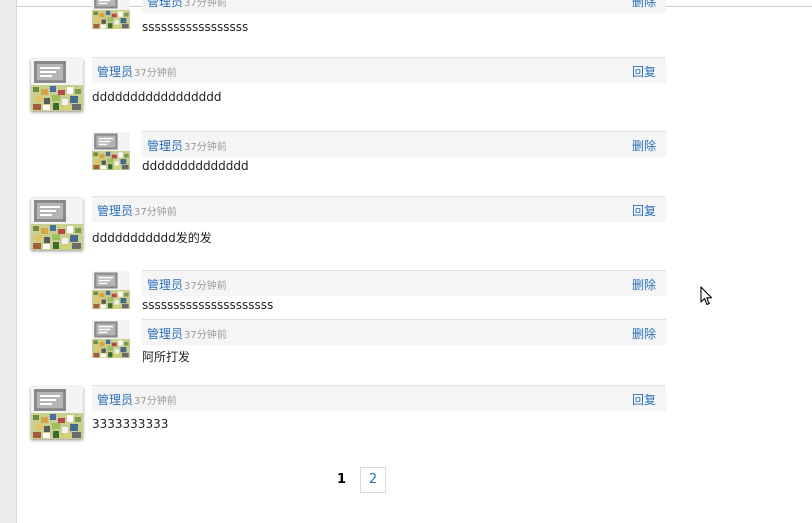  Describe the element at coordinates (706, 296) in the screenshot. I see `mouse-pointer-icon` at that location.